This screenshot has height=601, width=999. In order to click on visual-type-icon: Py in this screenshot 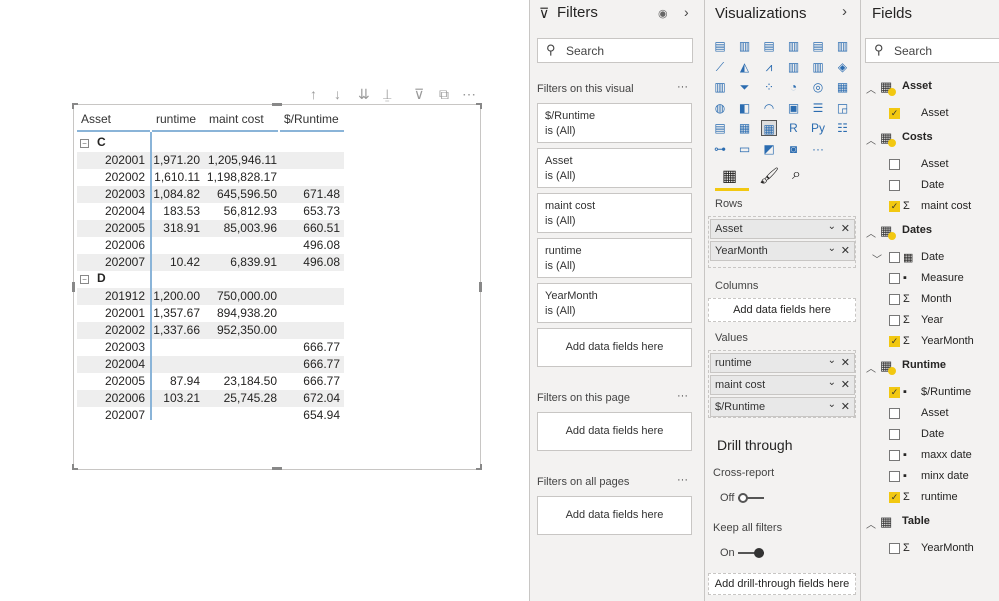, I will do `click(818, 128)`.